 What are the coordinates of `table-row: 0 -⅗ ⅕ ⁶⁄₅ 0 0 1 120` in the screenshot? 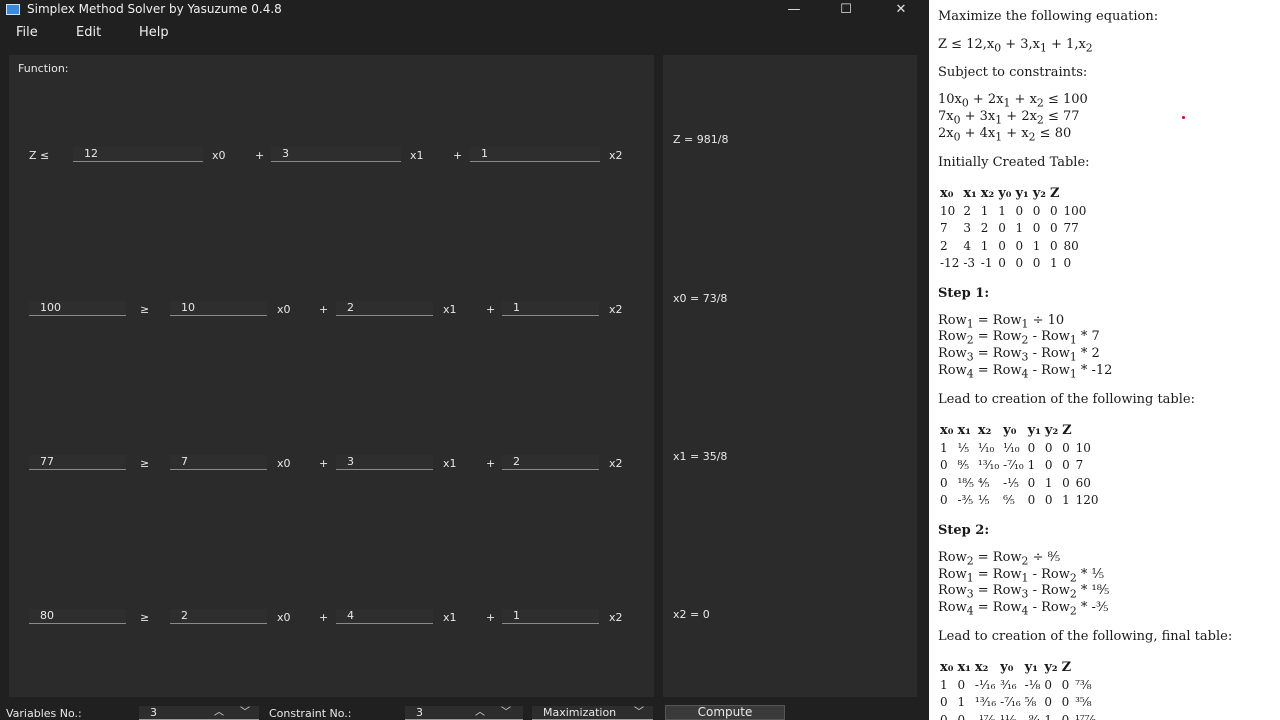 It's located at (1019, 501).